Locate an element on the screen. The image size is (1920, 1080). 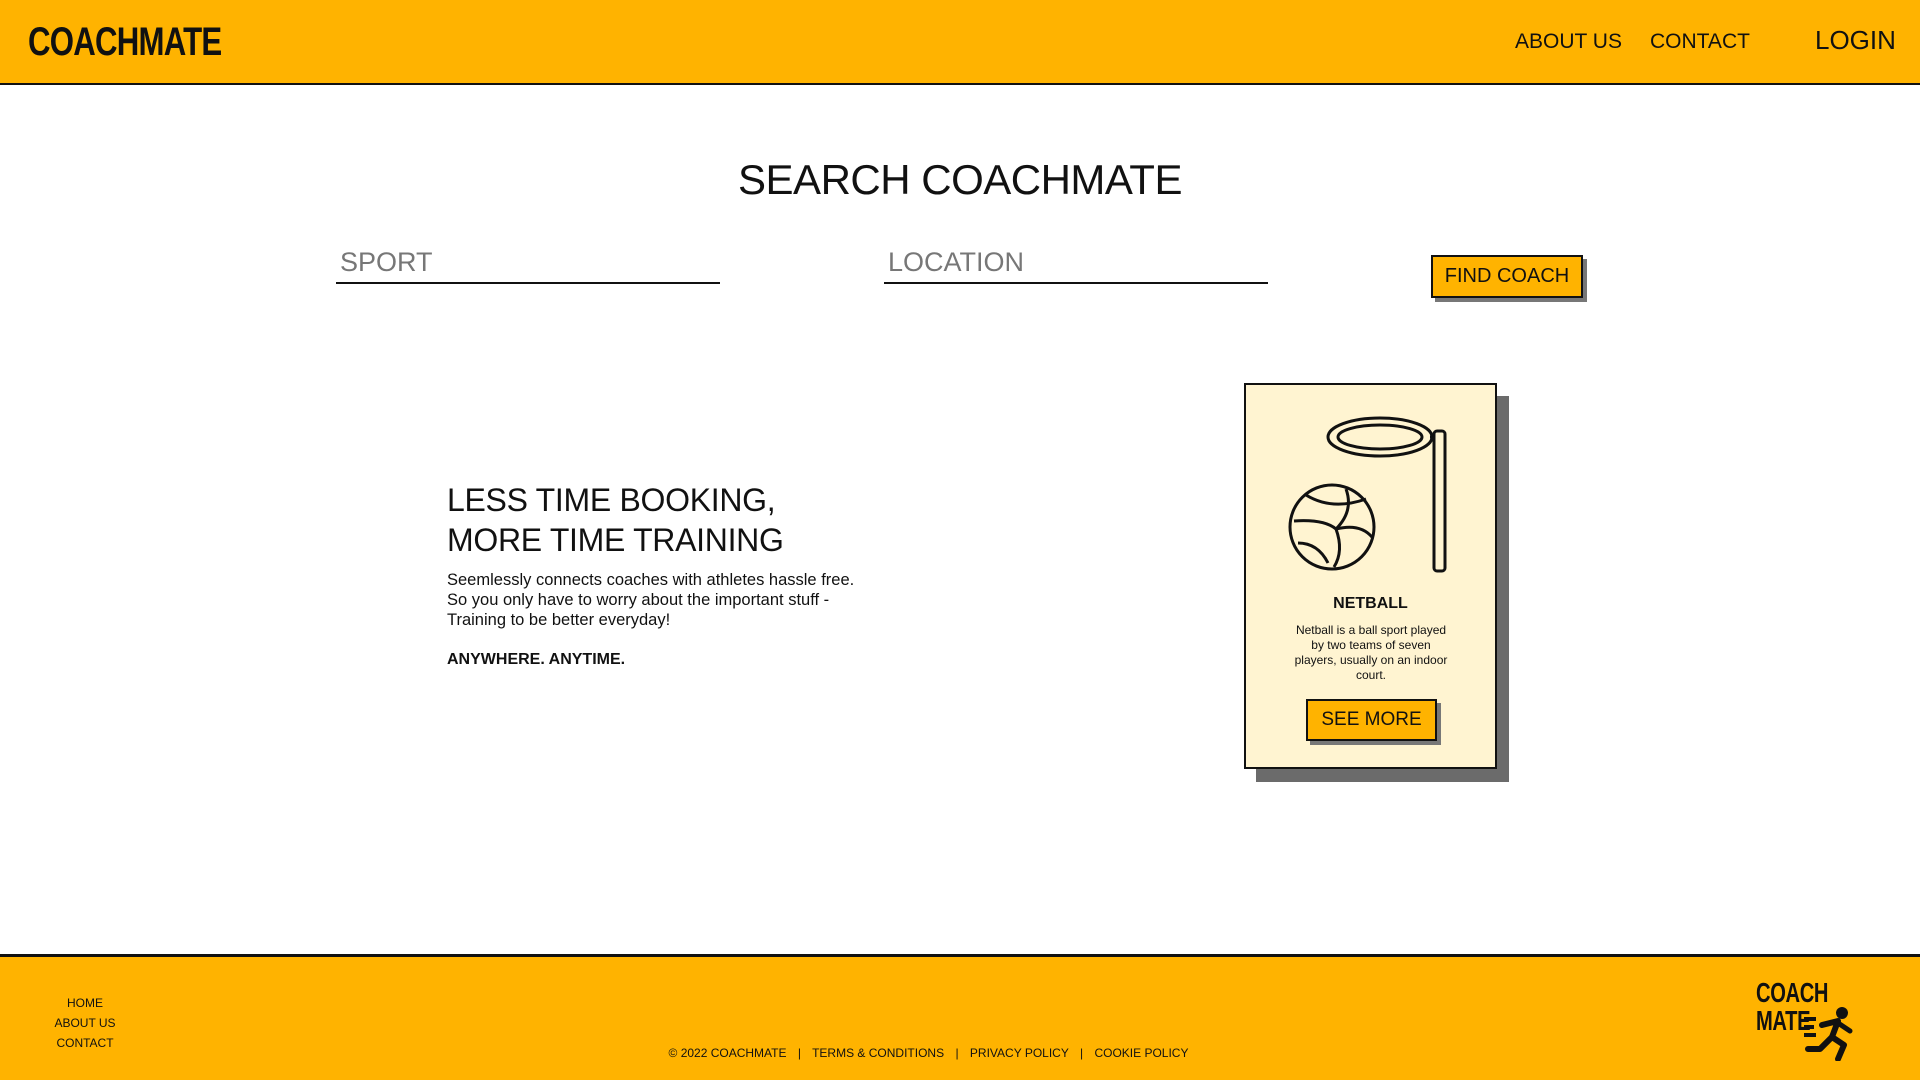
copyright-text: © 2022 COACHMATE is located at coordinates (727, 1053).